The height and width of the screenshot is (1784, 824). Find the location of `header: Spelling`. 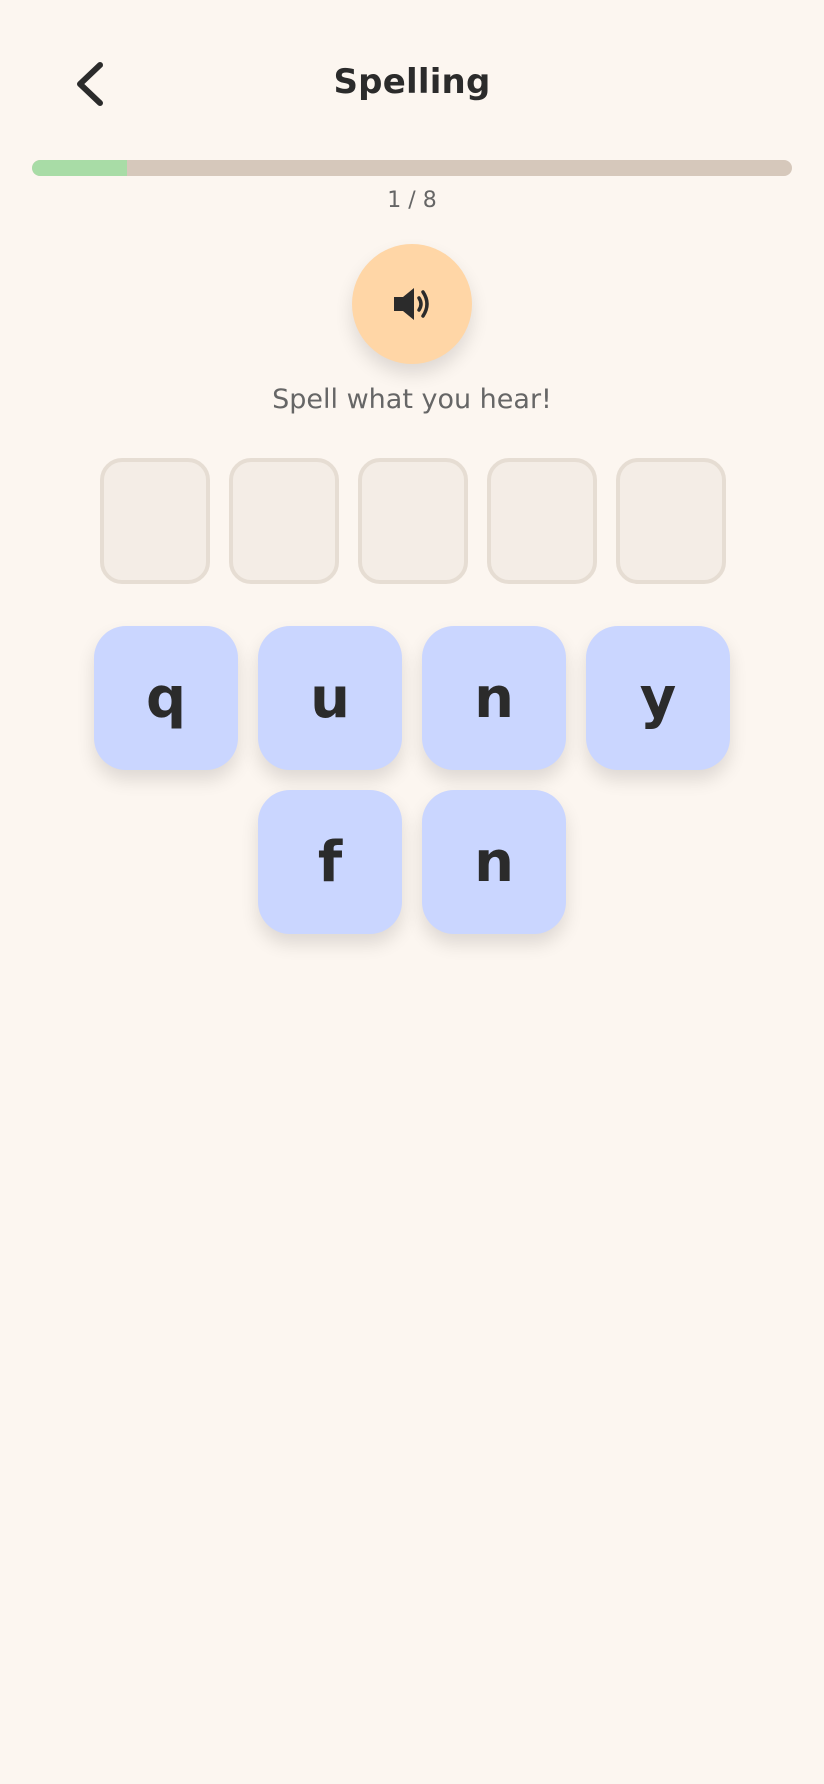

header: Spelling is located at coordinates (412, 85).